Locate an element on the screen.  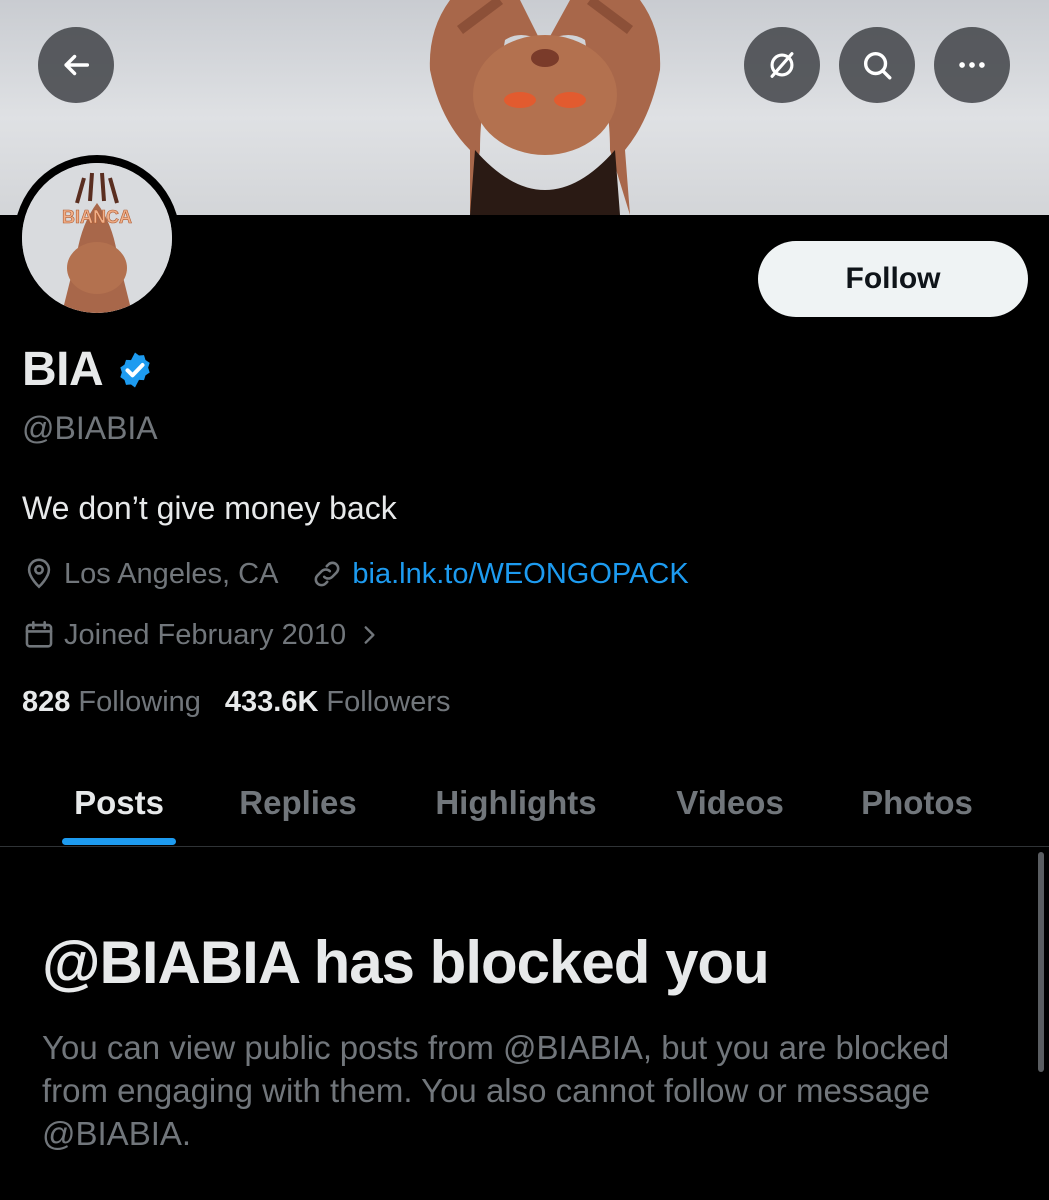
slashed-circle-icon is located at coordinates (782, 65).